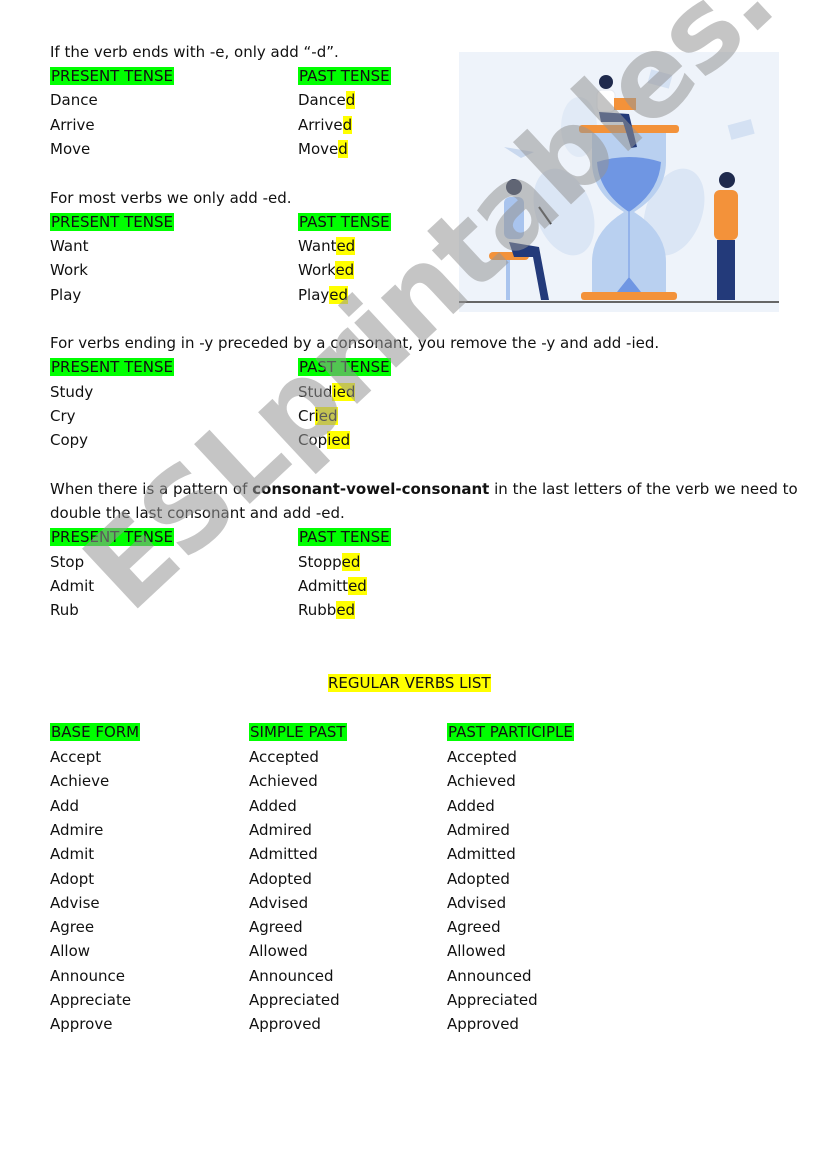 The height and width of the screenshot is (1161, 821). Describe the element at coordinates (478, 878) in the screenshot. I see `past-participle-cell: Adopted` at that location.